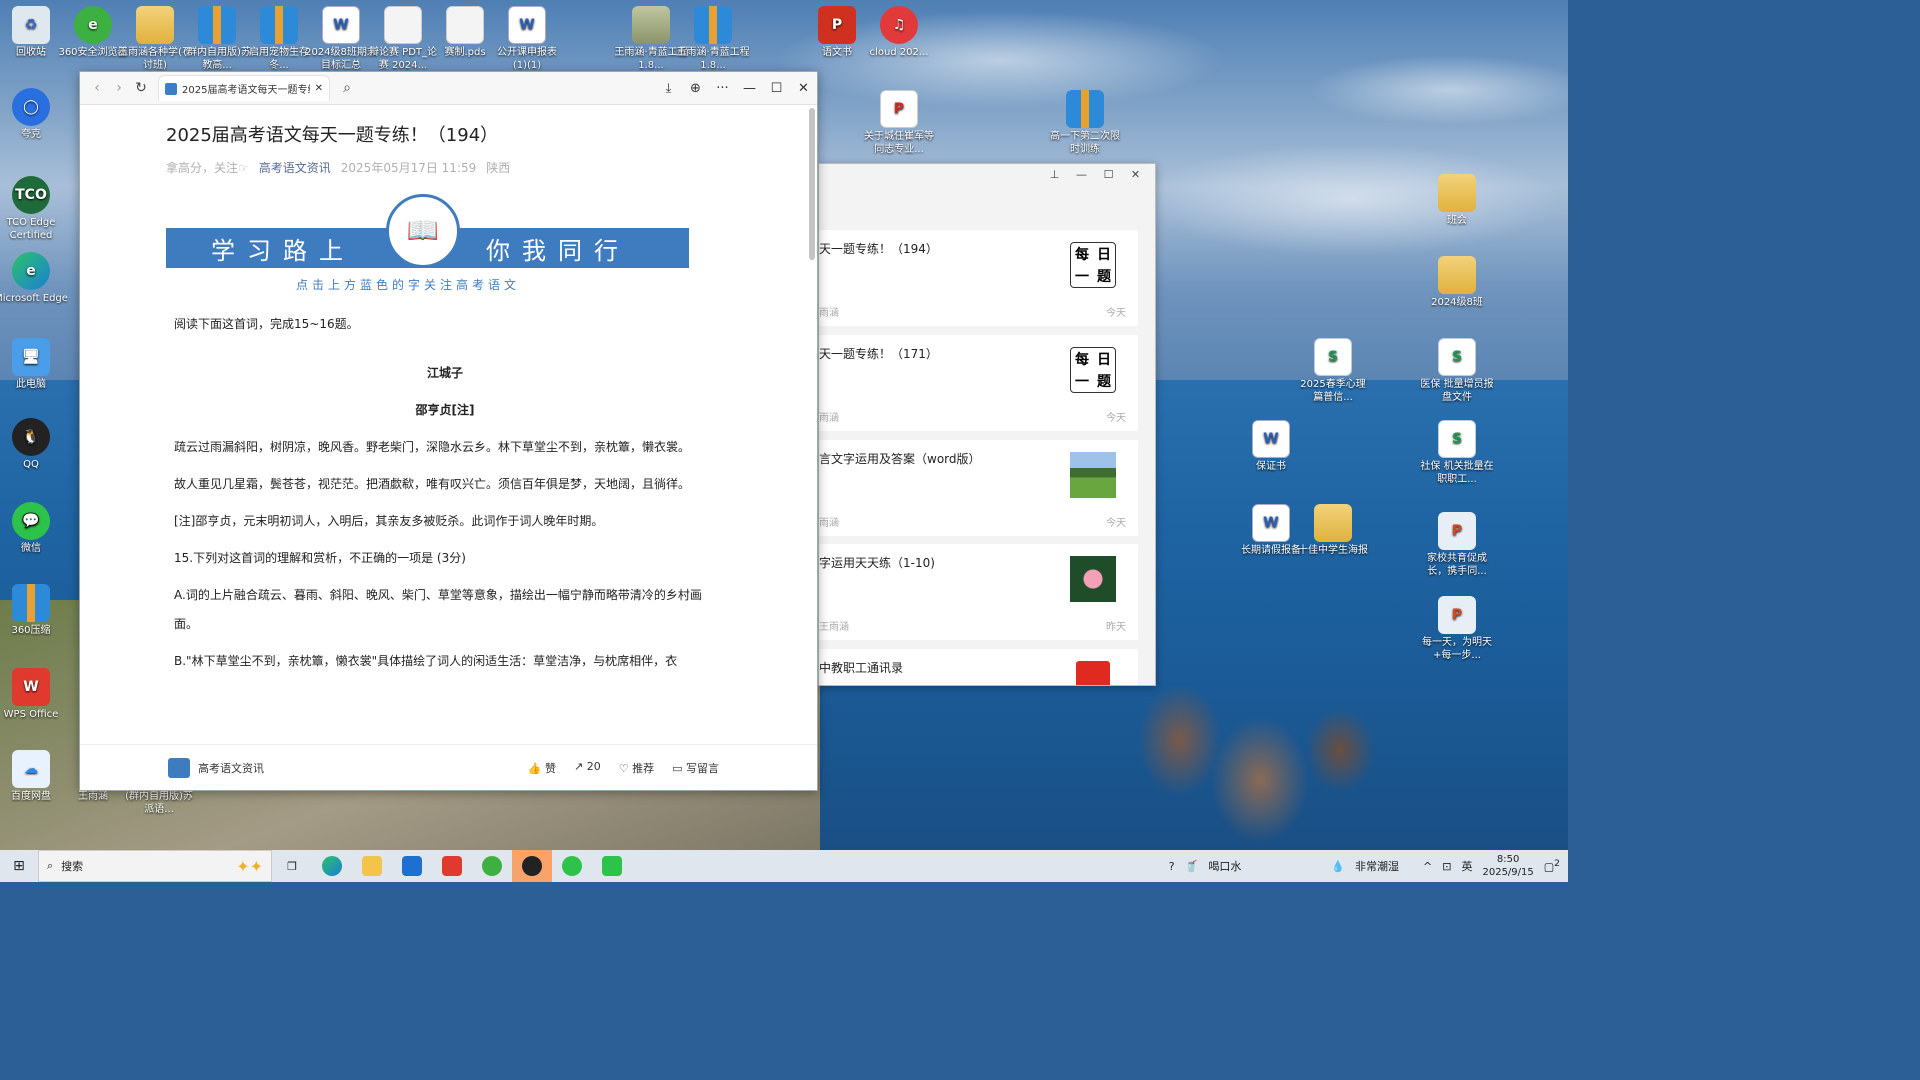 This screenshot has width=1920, height=1080. Describe the element at coordinates (465, 25) in the screenshot. I see `document-icon` at that location.